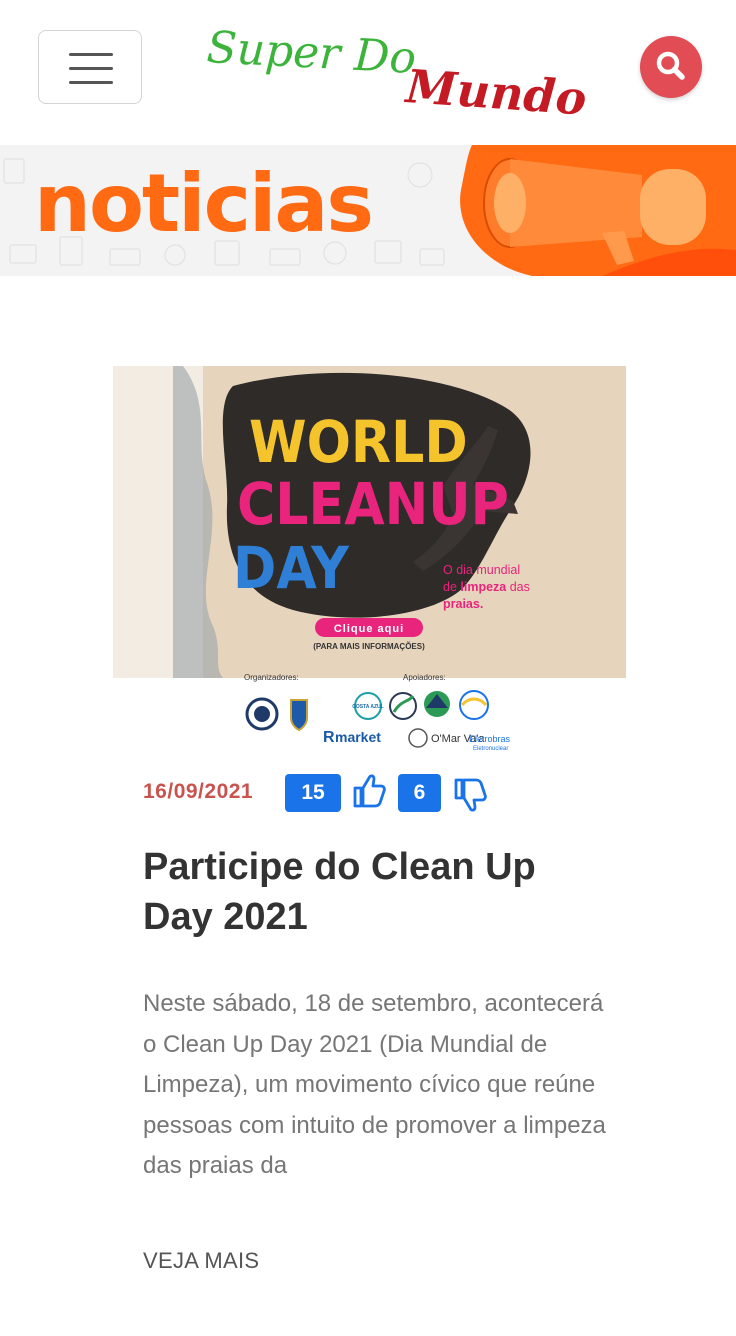 Image resolution: width=736 pixels, height=1336 pixels. Describe the element at coordinates (490, 749) in the screenshot. I see `svg-text: Eletronuclear` at that location.